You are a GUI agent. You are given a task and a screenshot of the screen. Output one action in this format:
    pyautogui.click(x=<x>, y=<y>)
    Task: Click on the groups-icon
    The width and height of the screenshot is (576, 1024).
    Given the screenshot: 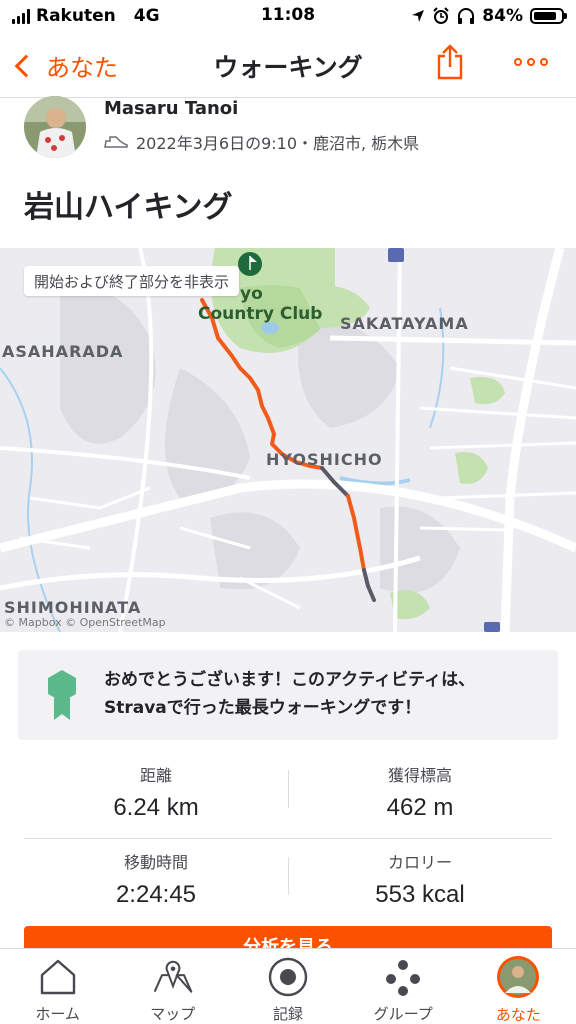 What is the action you would take?
    pyautogui.click(x=403, y=977)
    